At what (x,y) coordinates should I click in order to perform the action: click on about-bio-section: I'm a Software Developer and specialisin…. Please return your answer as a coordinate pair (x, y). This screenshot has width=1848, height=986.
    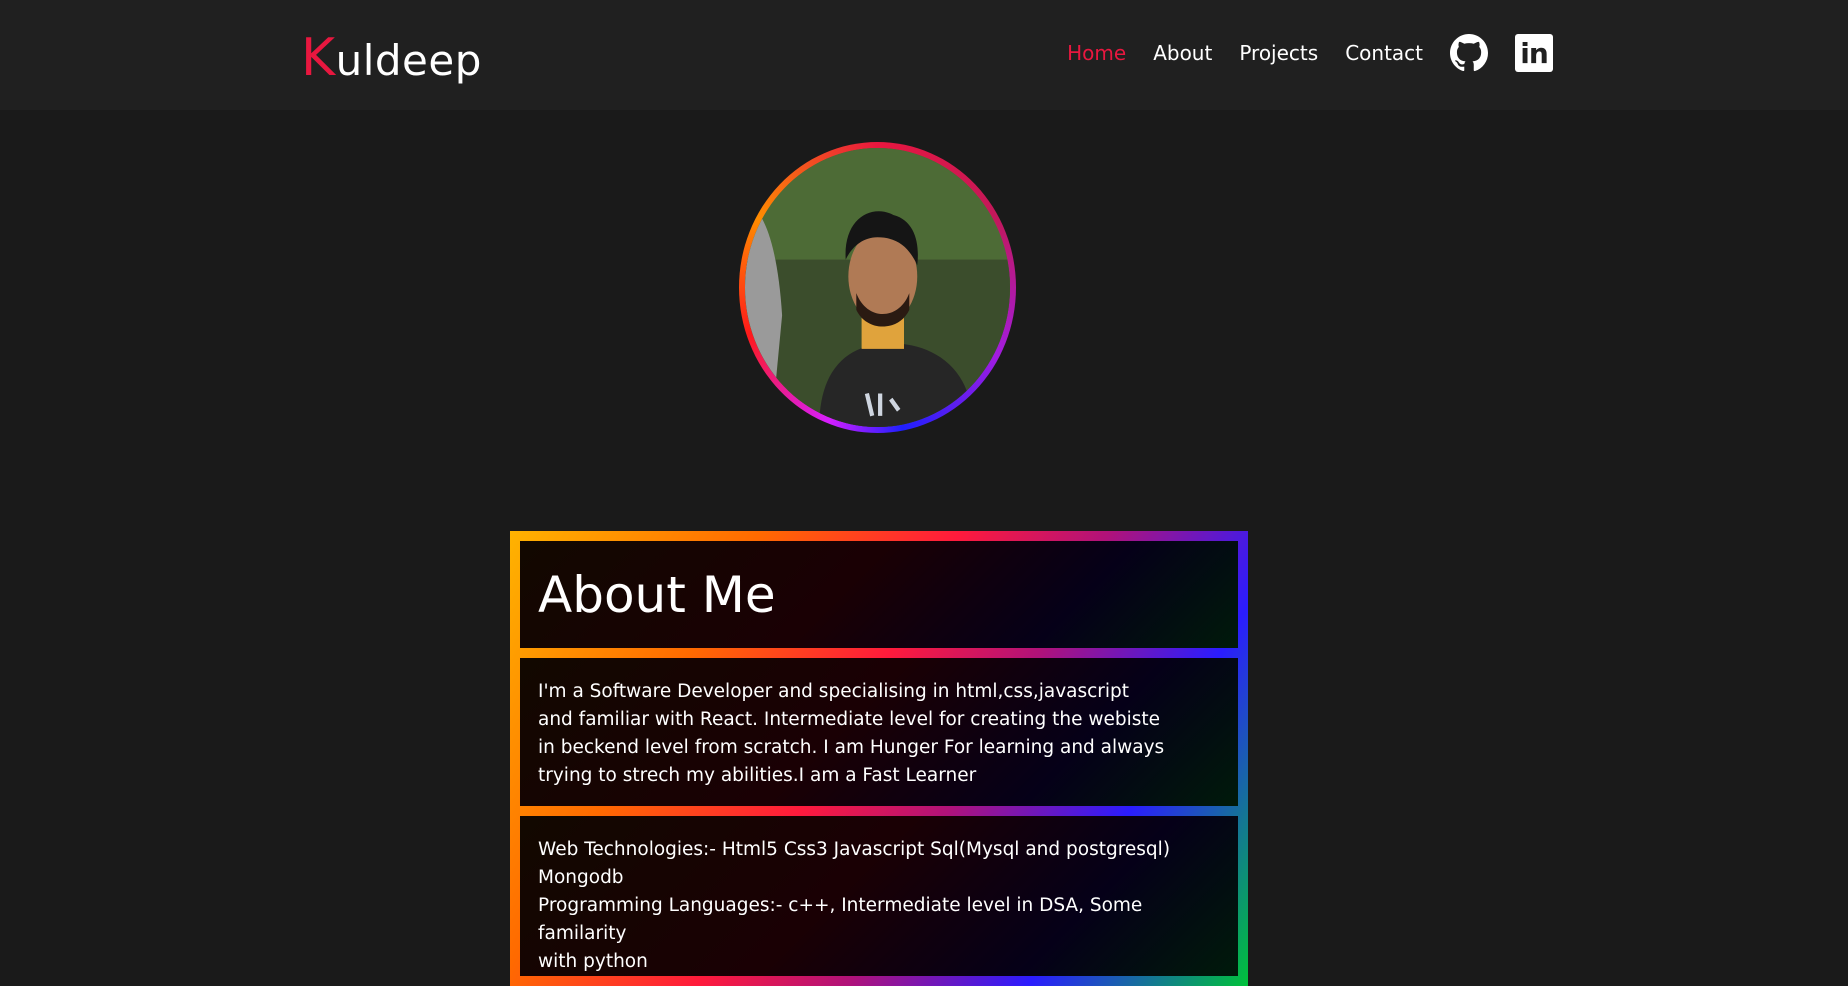
    Looking at the image, I should click on (879, 732).